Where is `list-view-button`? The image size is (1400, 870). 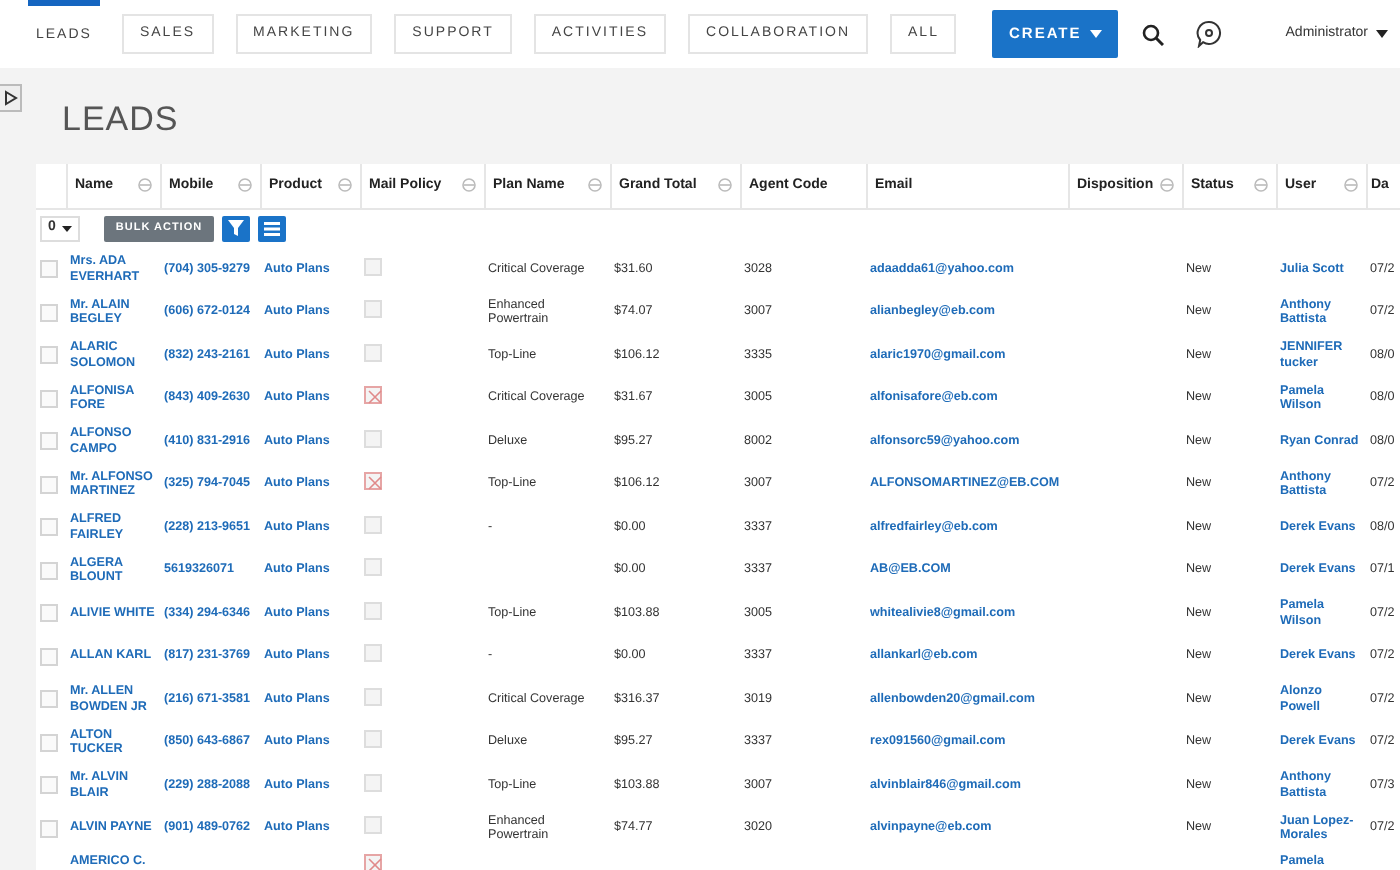 list-view-button is located at coordinates (272, 228).